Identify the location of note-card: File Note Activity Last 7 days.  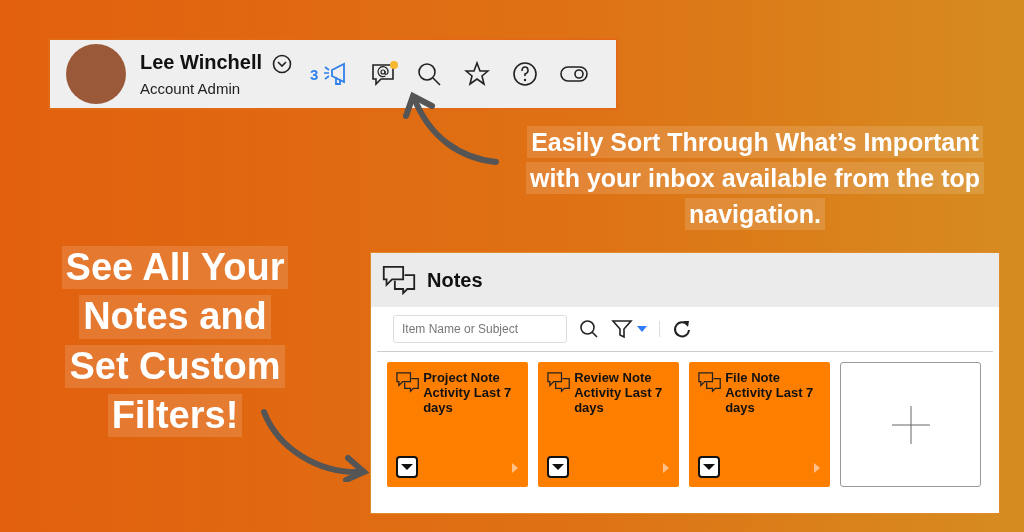
(759, 424).